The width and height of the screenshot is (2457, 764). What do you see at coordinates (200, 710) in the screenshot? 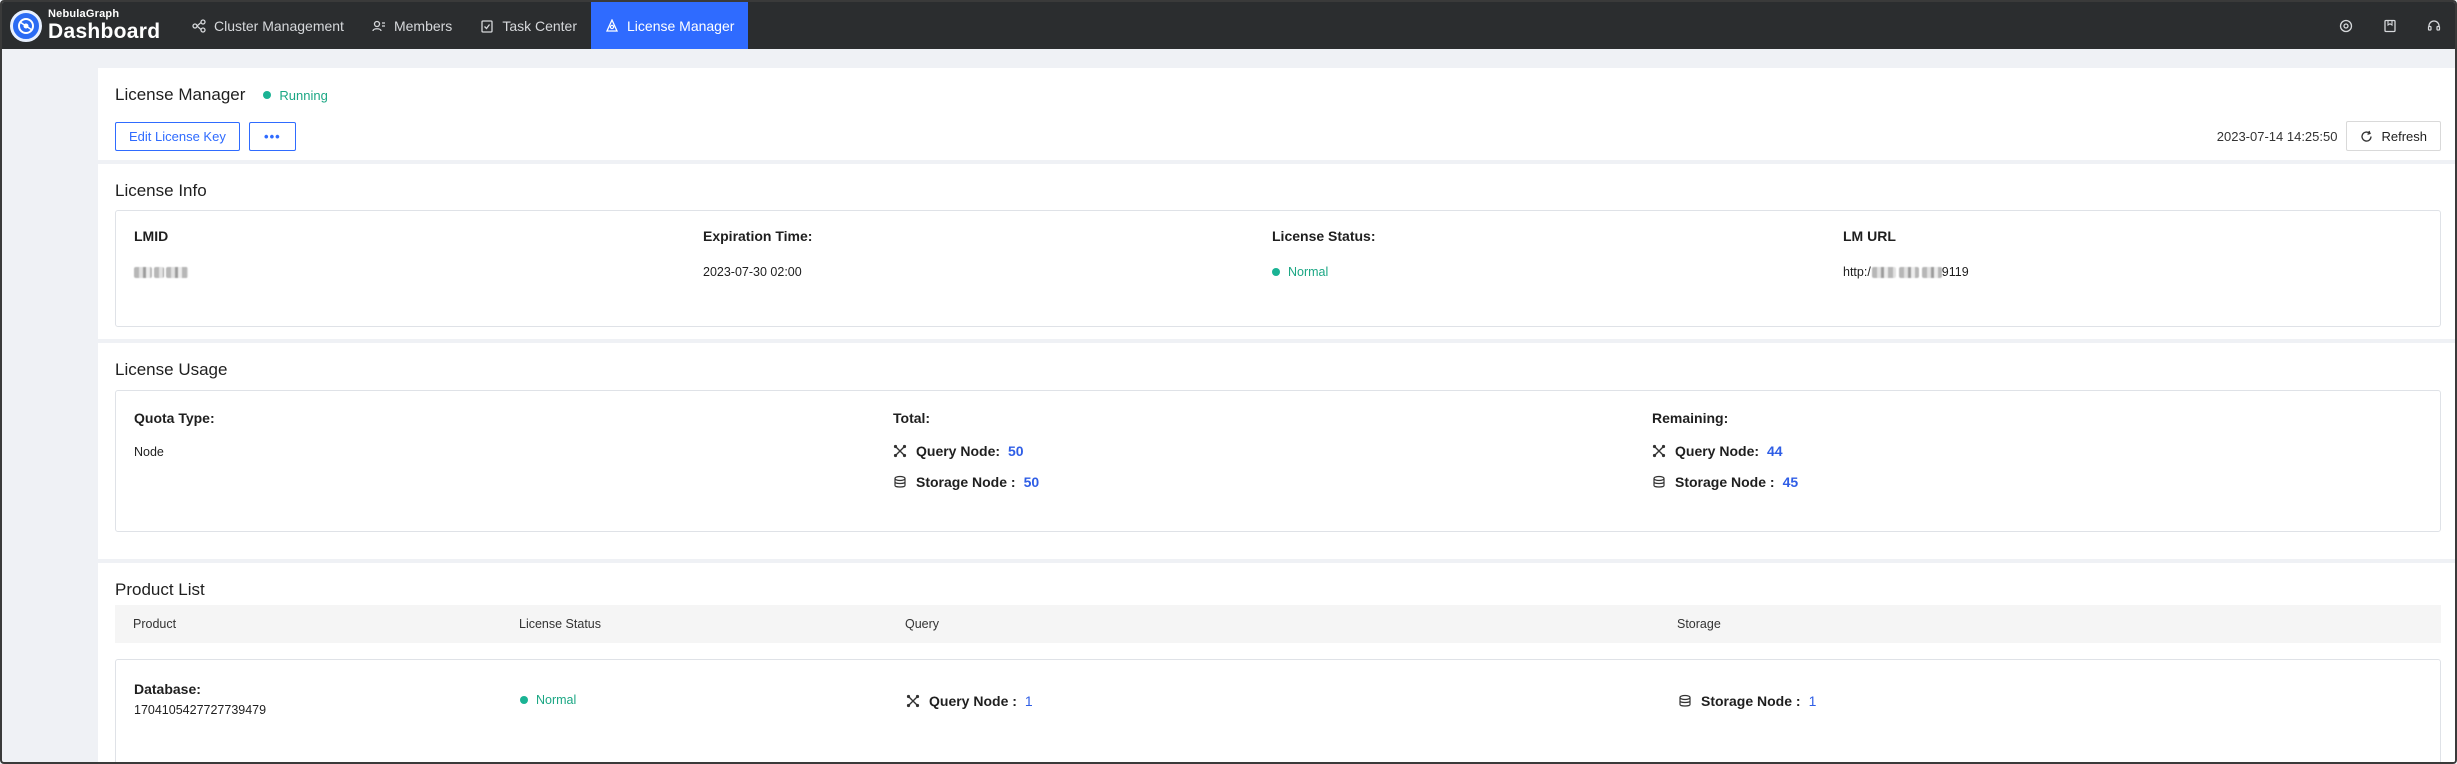
I see `product-id: 1704105427727739479` at bounding box center [200, 710].